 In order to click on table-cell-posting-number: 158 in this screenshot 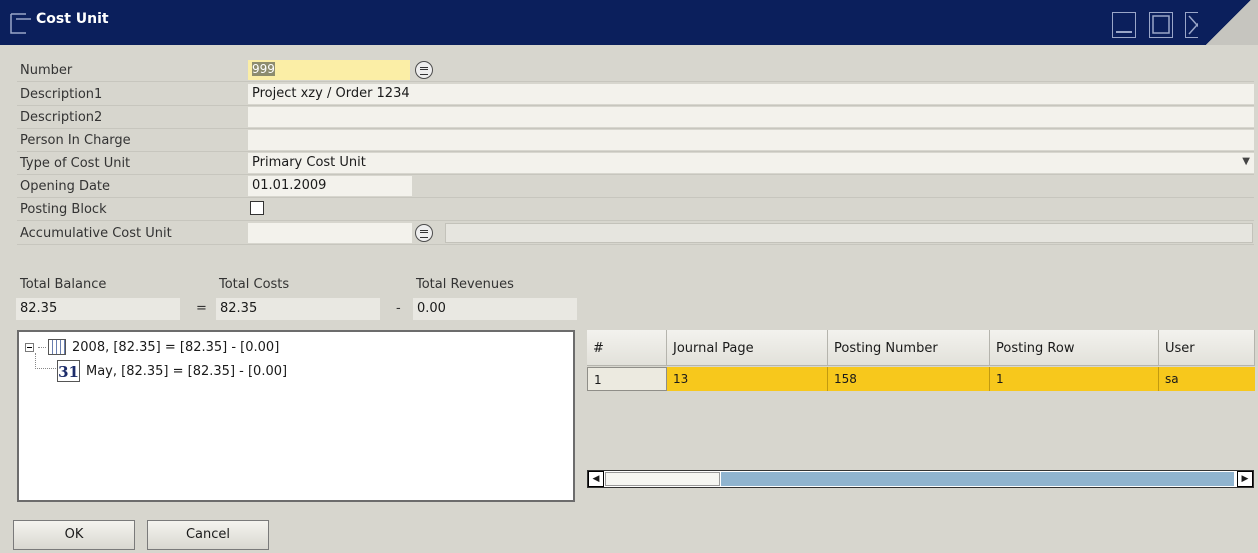, I will do `click(909, 379)`.